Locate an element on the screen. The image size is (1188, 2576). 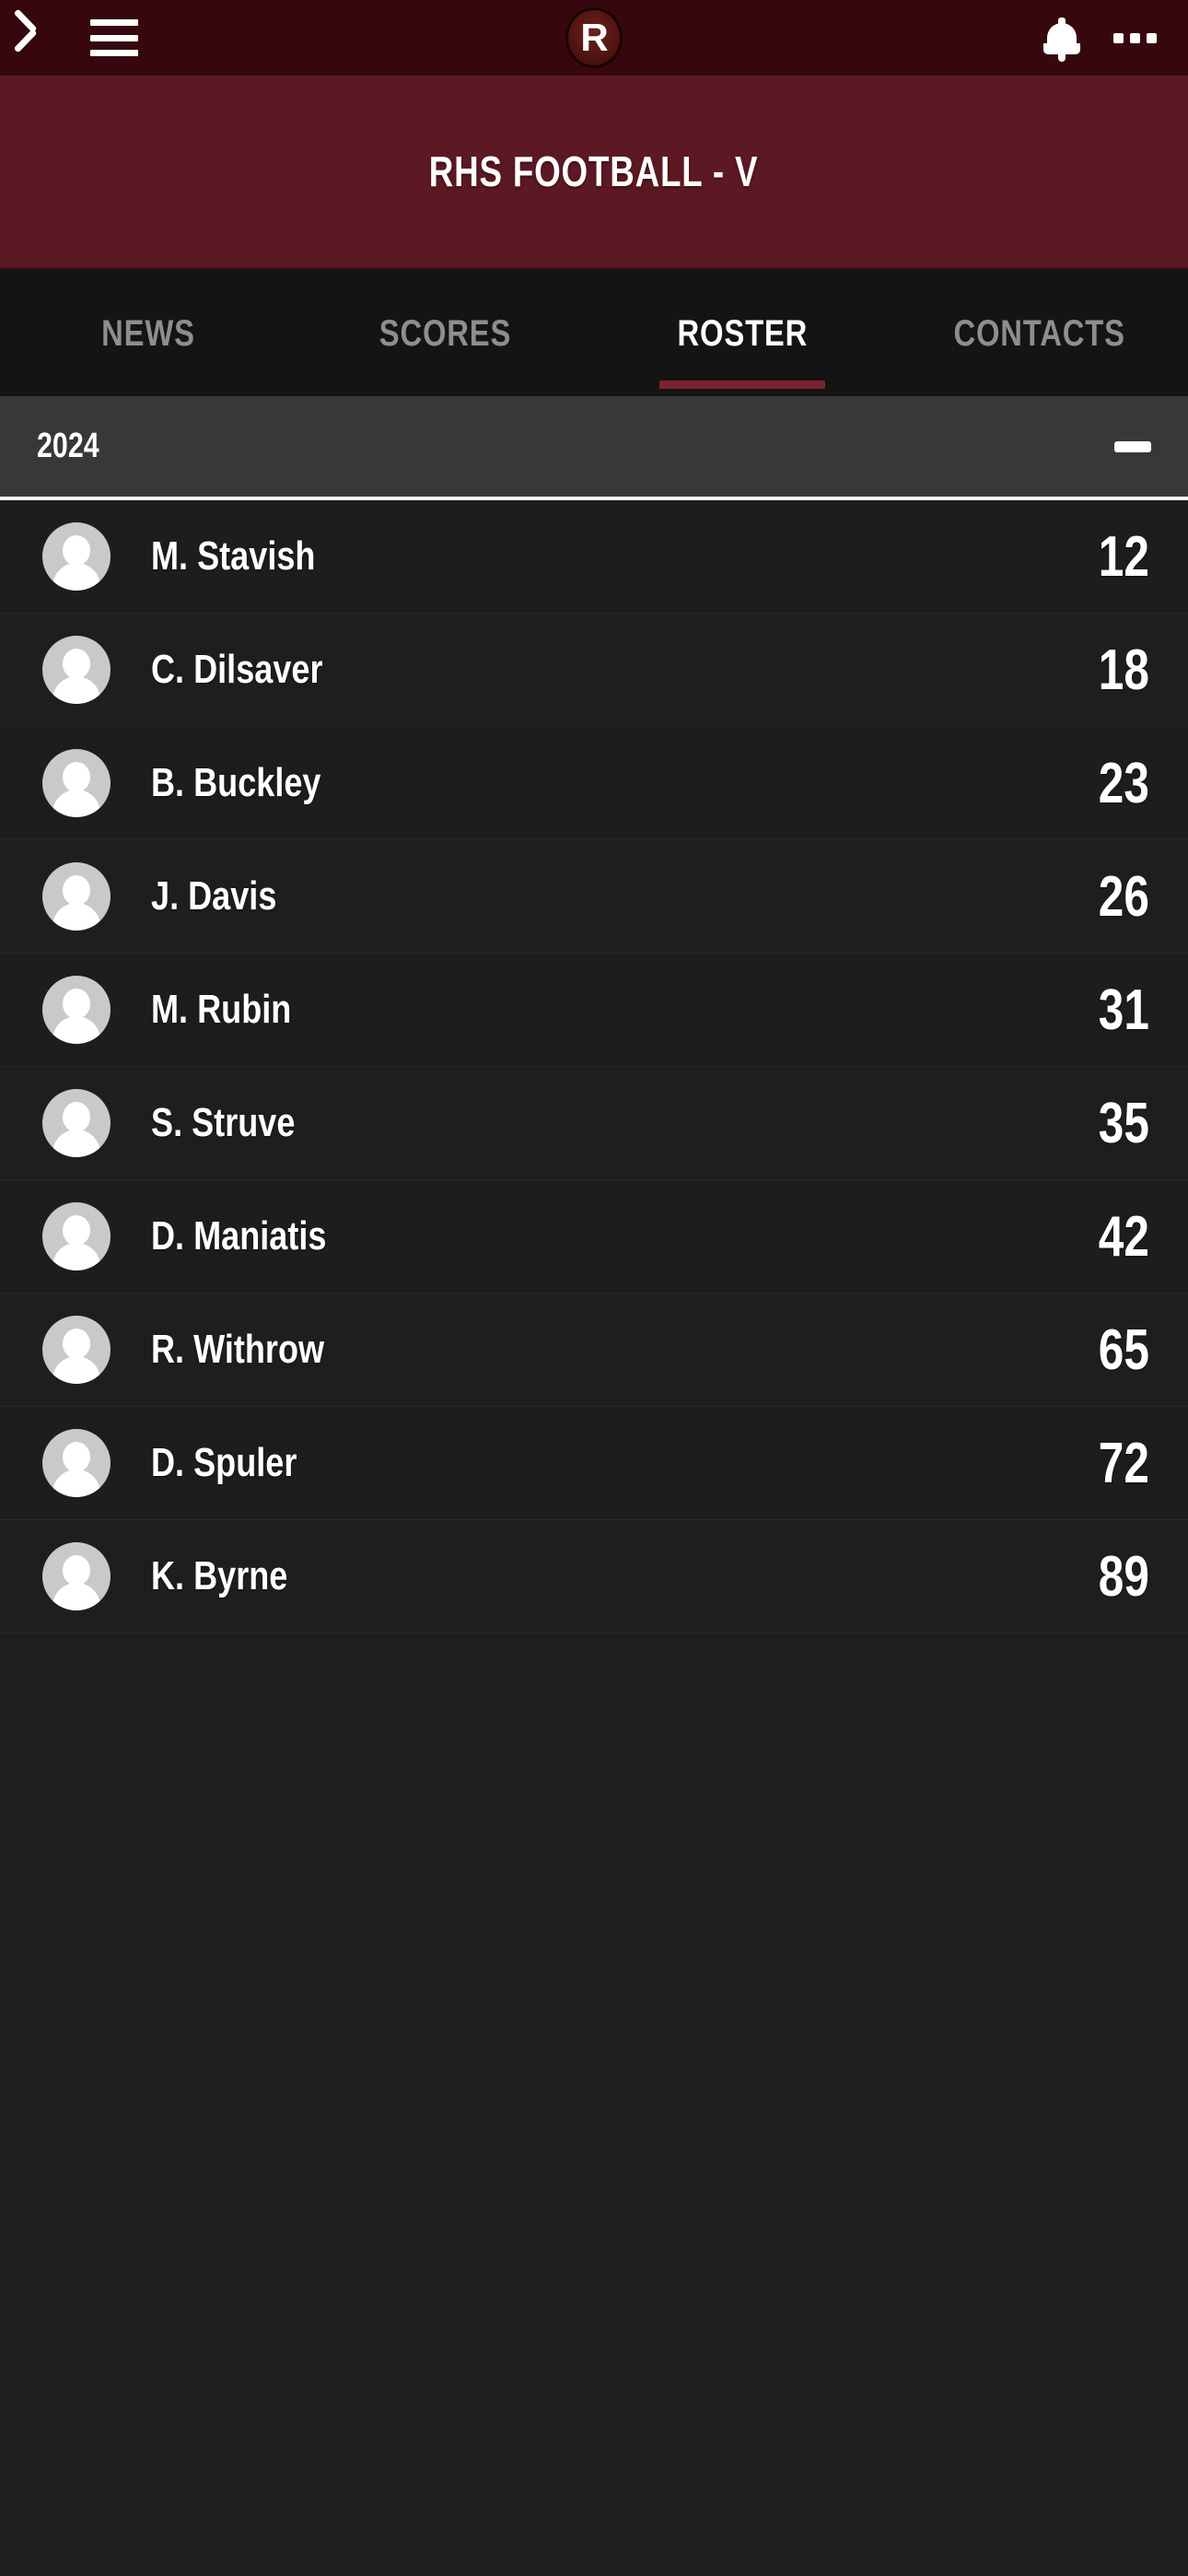
player-number: 89 is located at coordinates (1123, 1576).